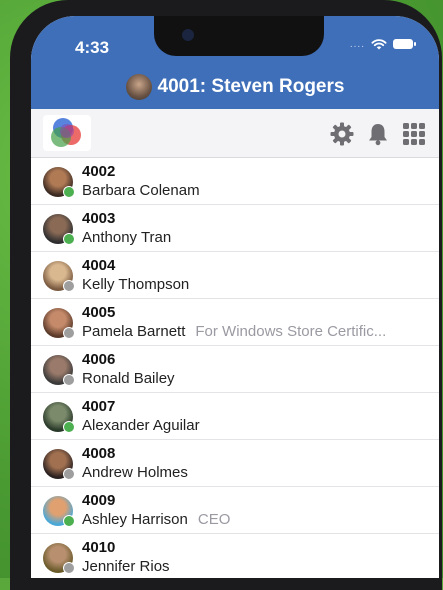 The image size is (443, 590). What do you see at coordinates (139, 87) in the screenshot?
I see `avatar` at bounding box center [139, 87].